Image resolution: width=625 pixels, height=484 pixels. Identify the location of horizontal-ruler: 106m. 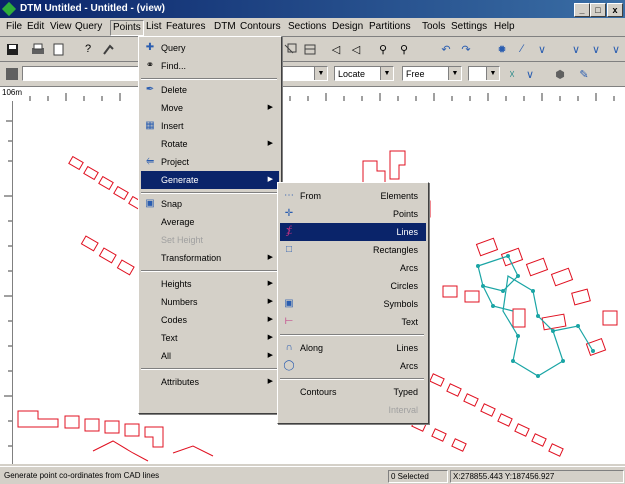
(312, 94).